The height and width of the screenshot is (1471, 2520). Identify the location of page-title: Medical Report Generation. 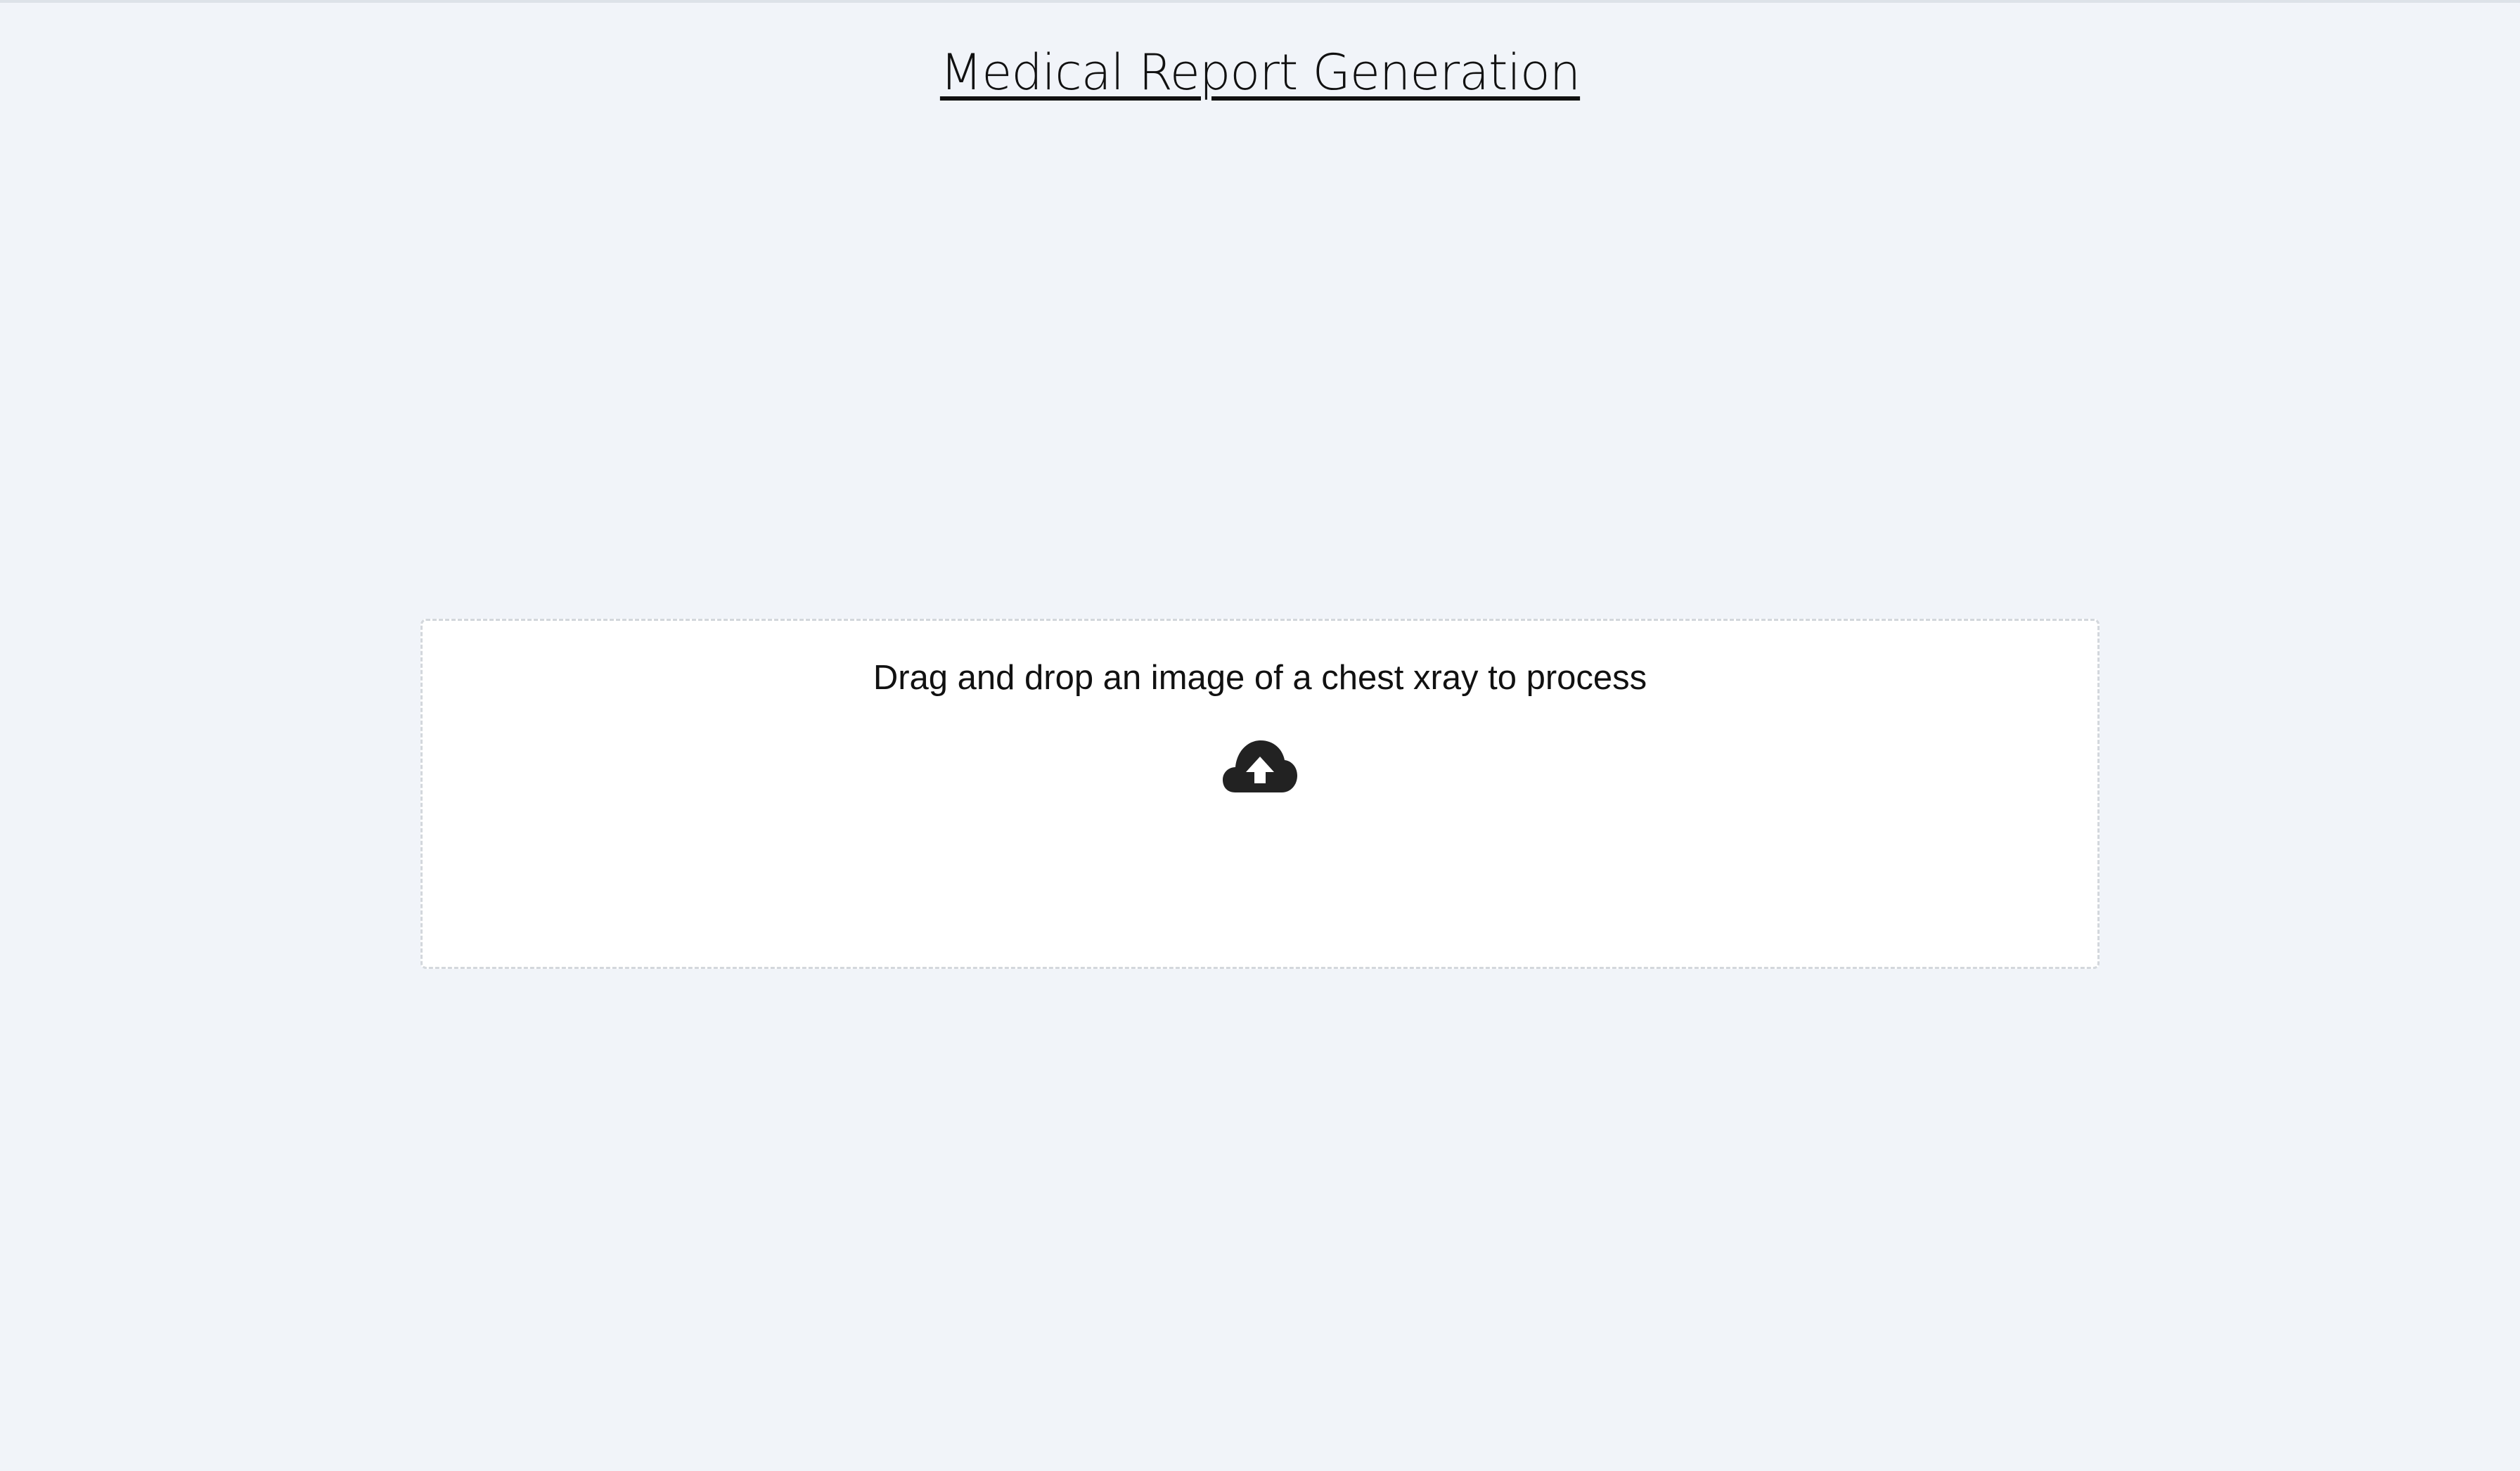
(1260, 72).